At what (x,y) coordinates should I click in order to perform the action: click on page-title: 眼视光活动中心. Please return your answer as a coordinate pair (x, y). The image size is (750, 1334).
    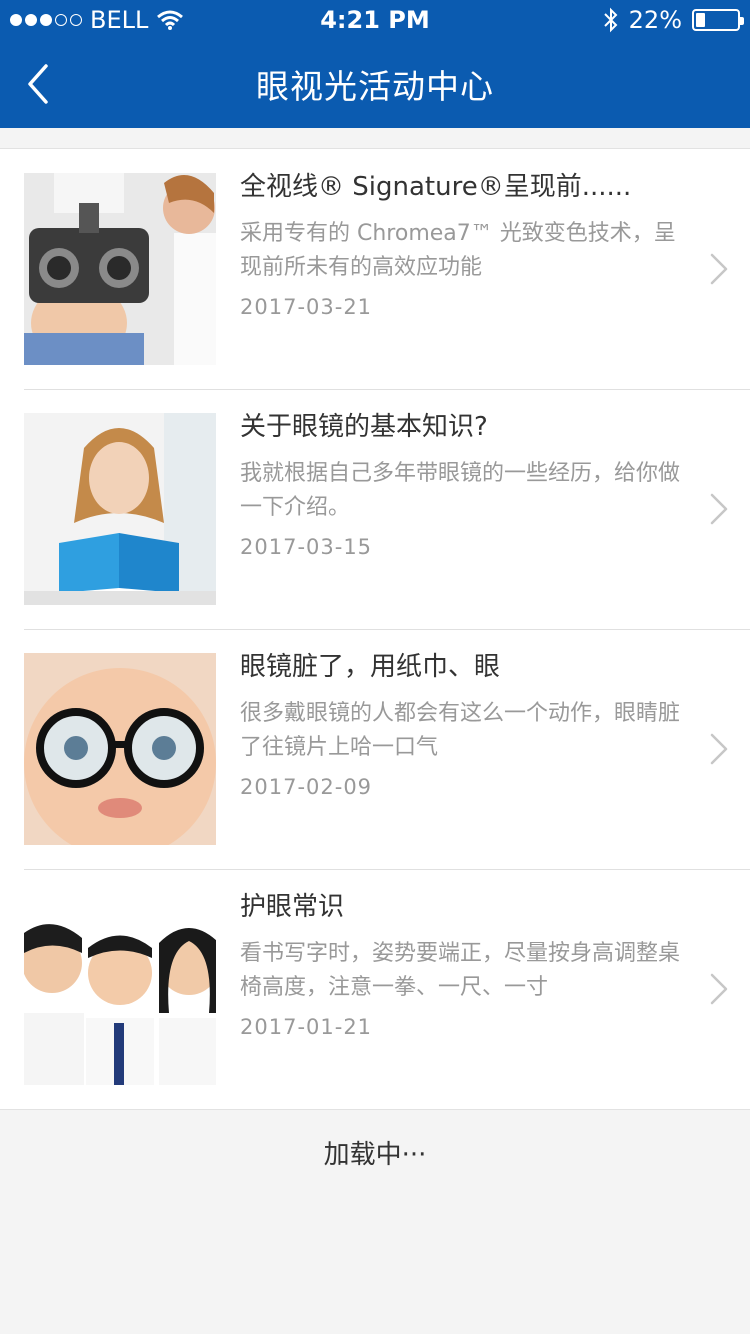
    Looking at the image, I should click on (375, 86).